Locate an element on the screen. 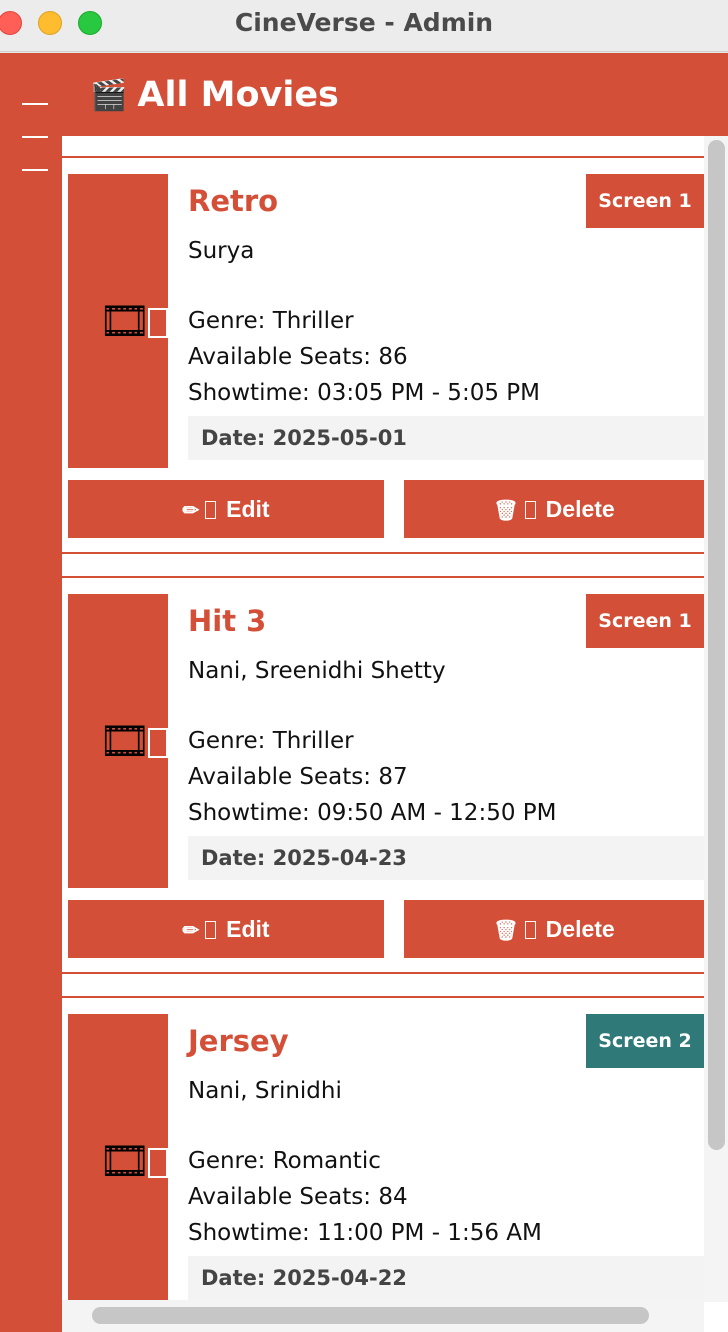  showtime: Showtime: 03:05 PM - 5:05 PM is located at coordinates (364, 393).